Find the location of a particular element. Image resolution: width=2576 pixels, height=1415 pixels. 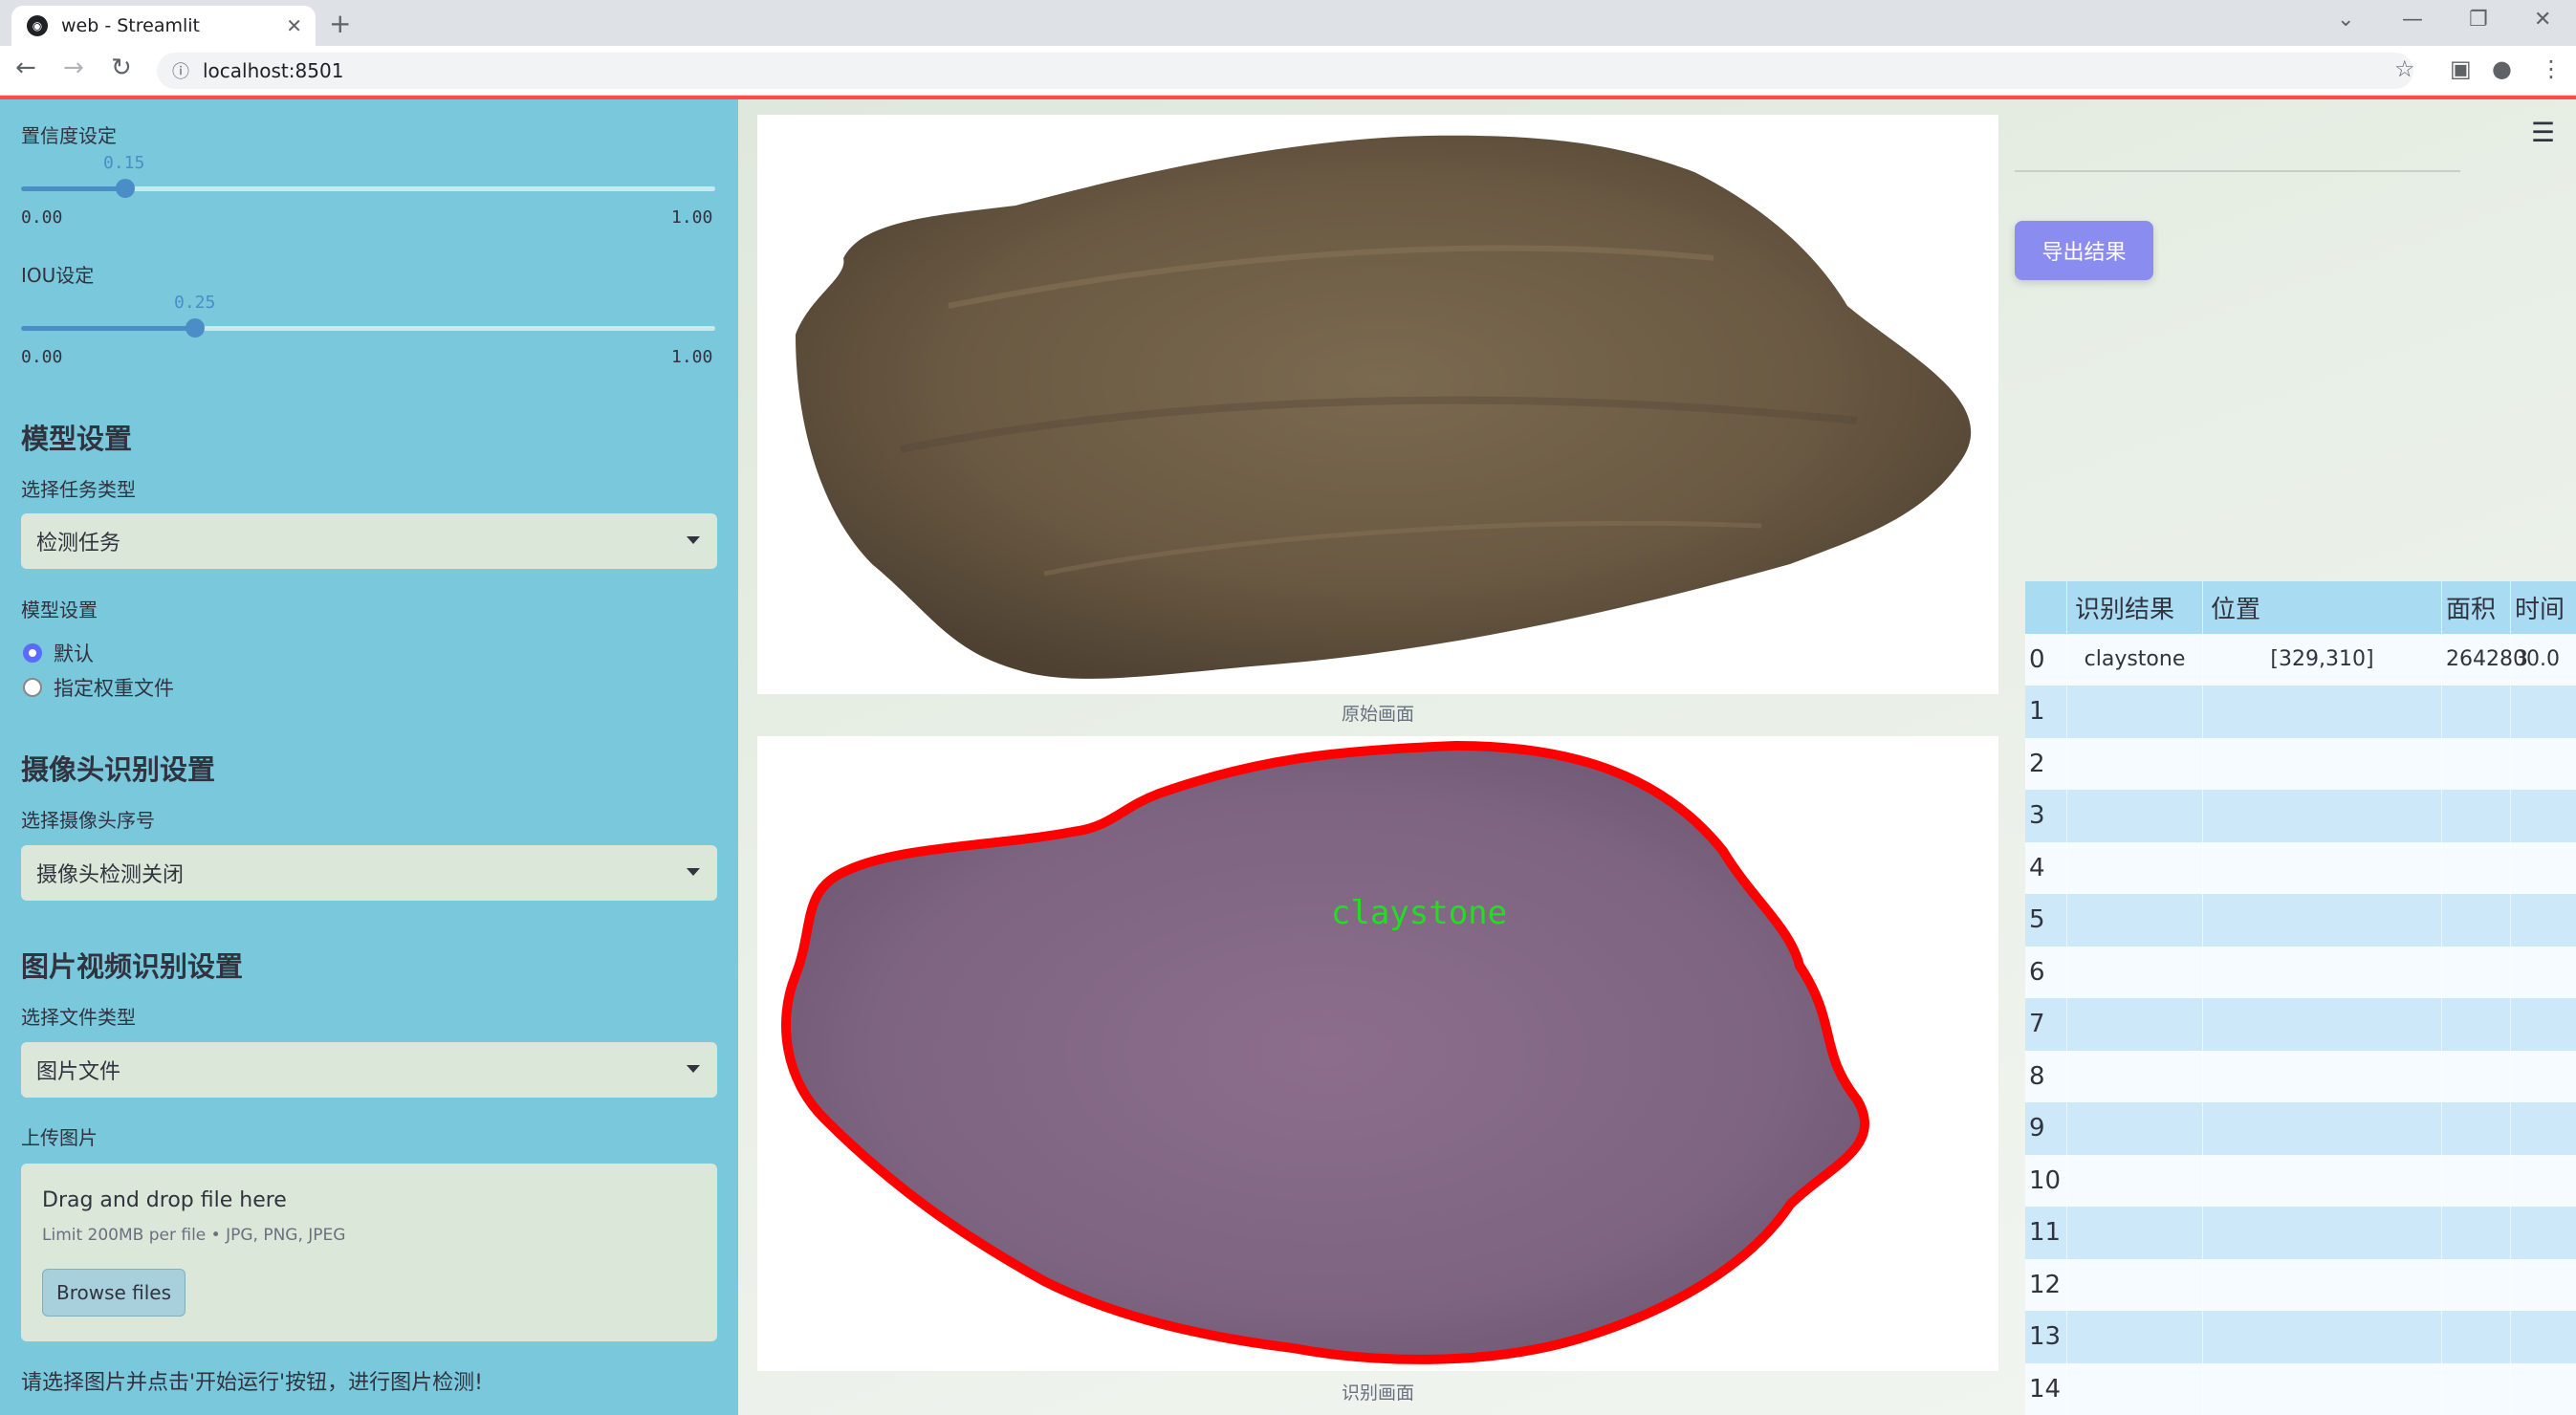

header-position: 位置 is located at coordinates (2322, 607).